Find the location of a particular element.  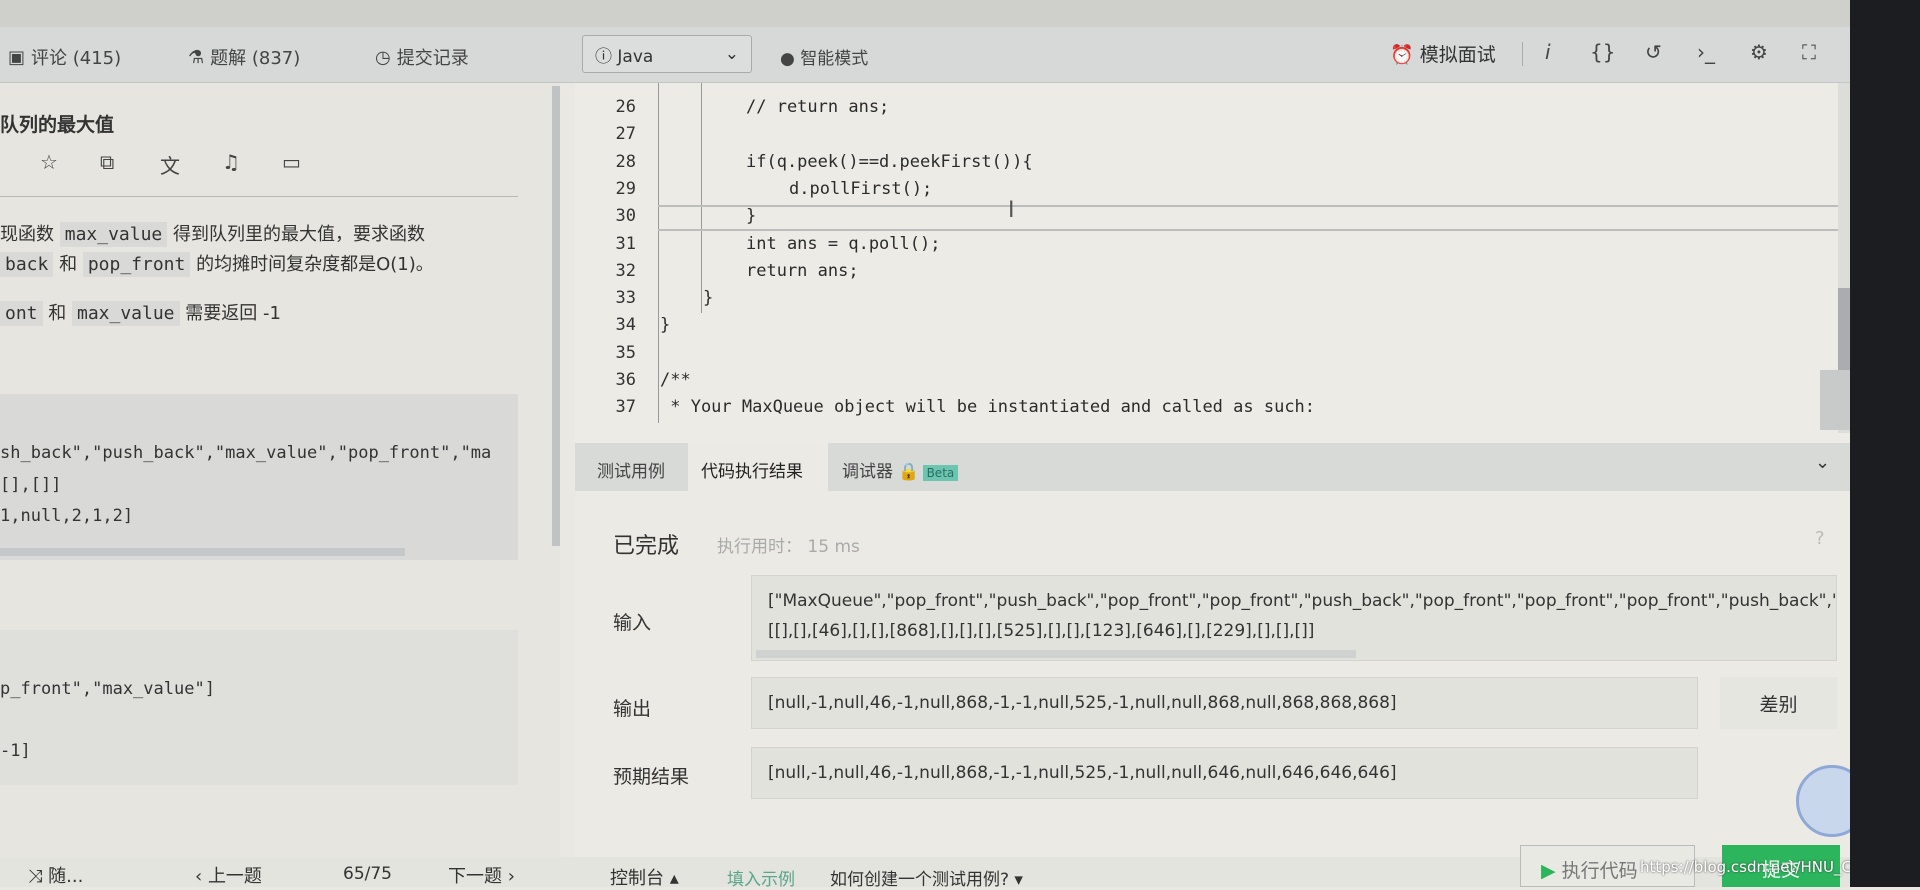

line-number: 33 is located at coordinates (625, 298).